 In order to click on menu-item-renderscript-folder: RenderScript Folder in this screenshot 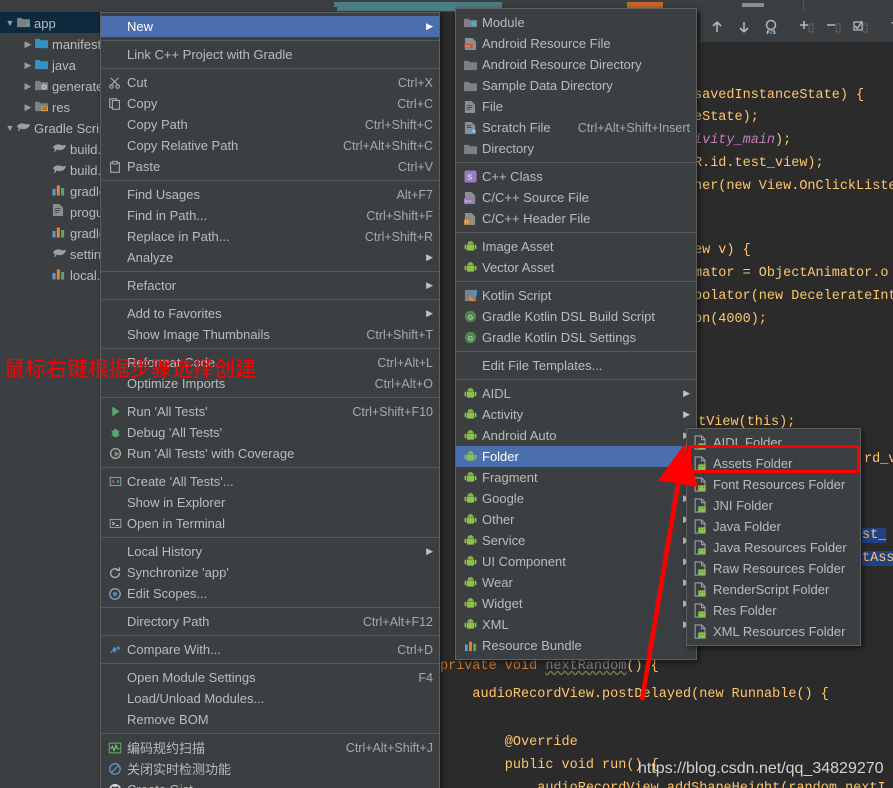, I will do `click(773, 589)`.